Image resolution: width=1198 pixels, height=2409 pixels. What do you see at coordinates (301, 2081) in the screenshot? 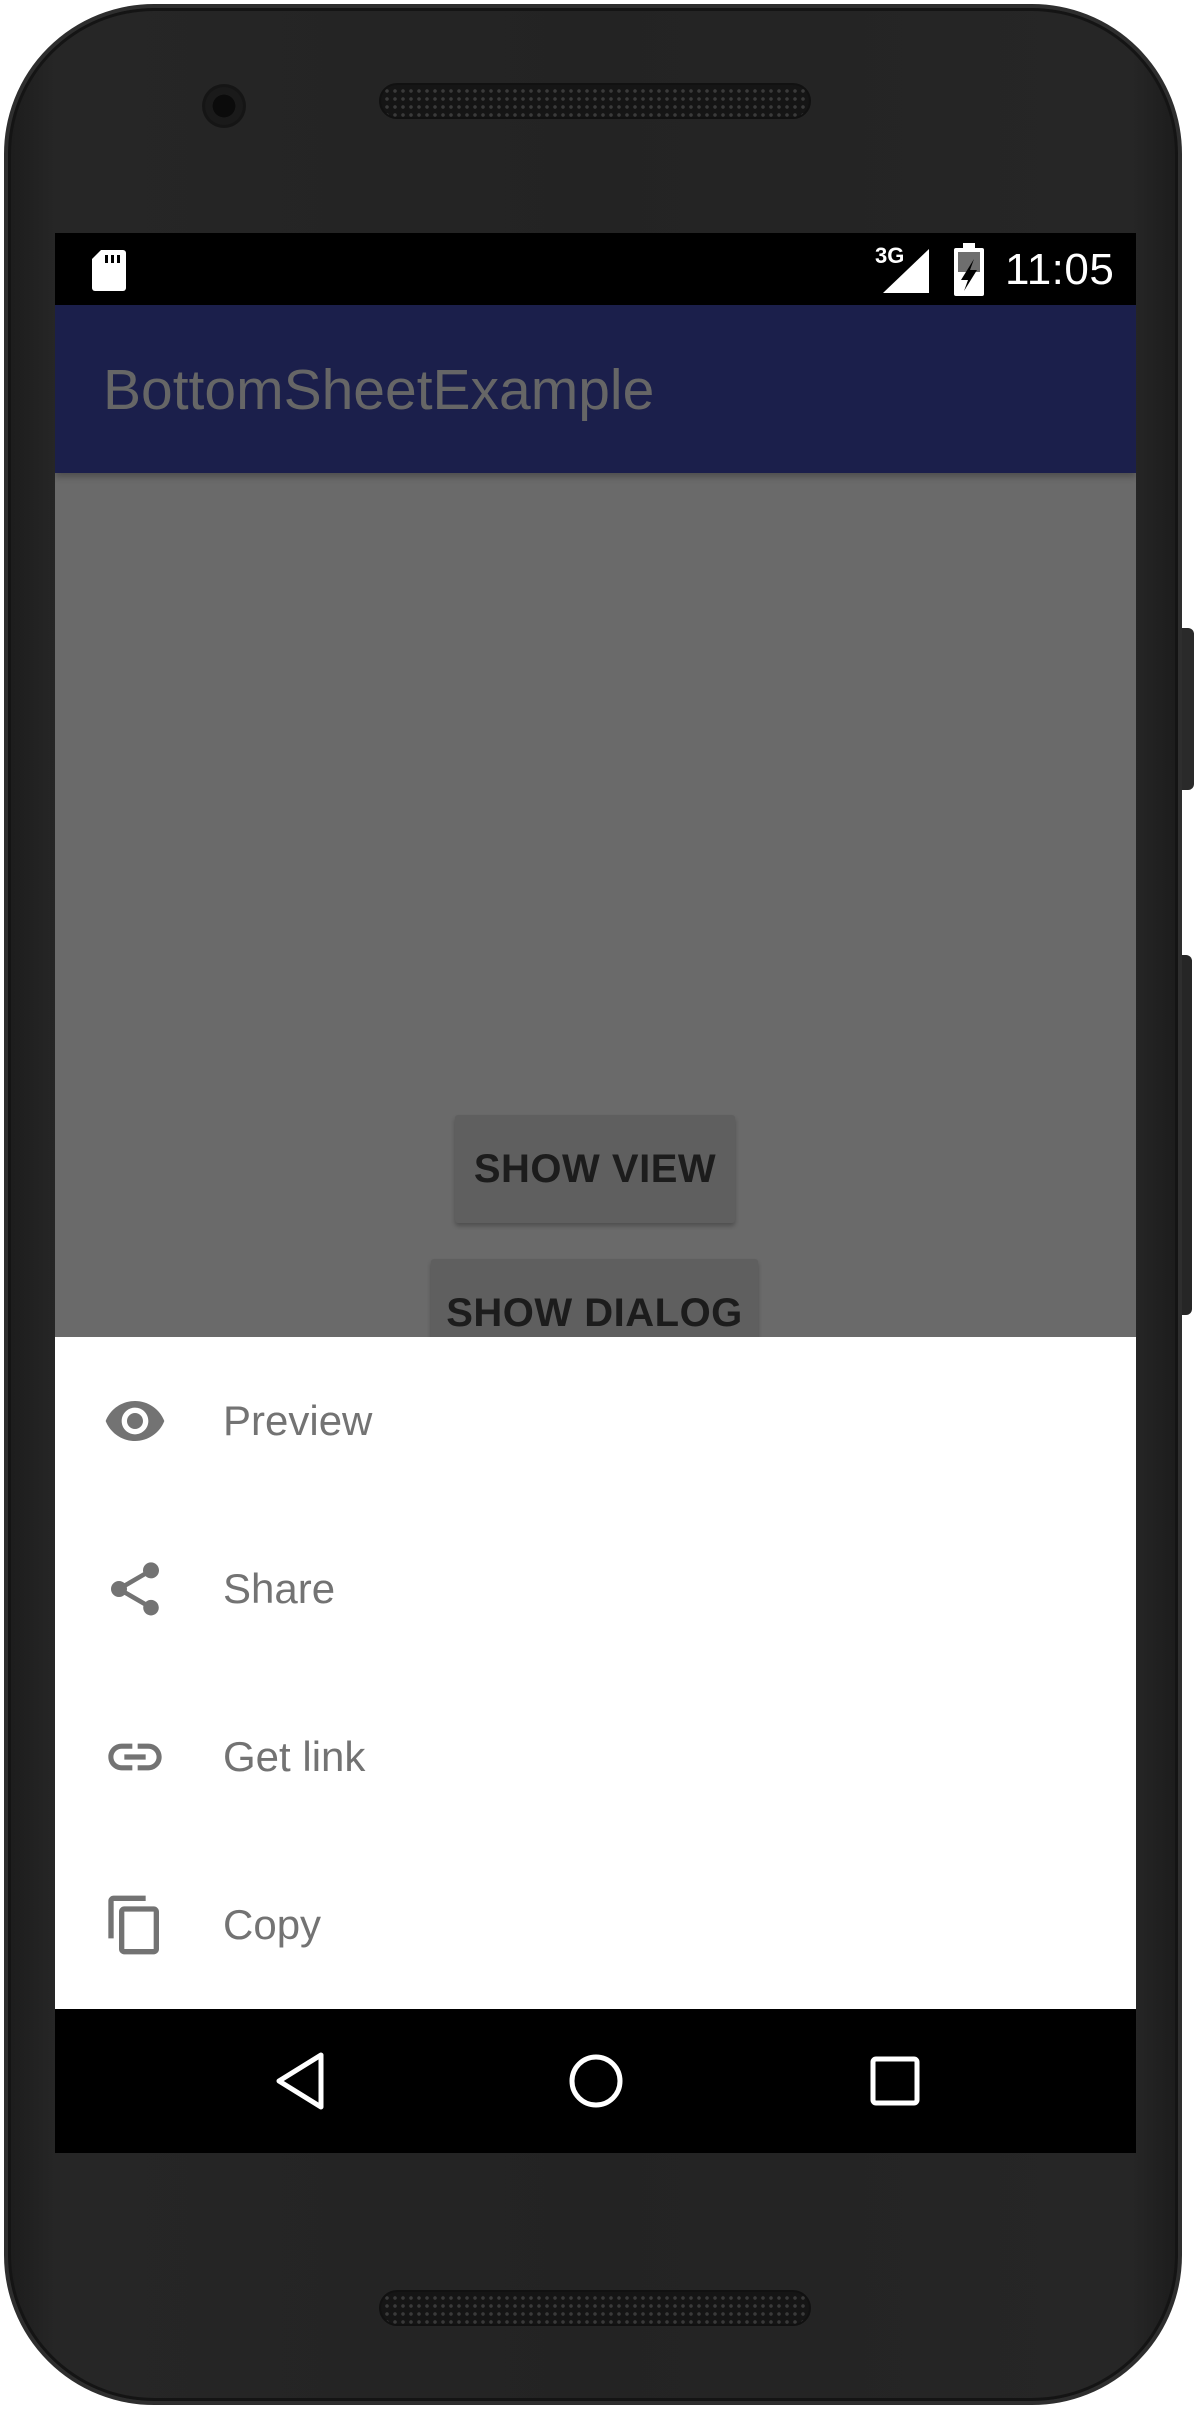
I see `back-icon` at bounding box center [301, 2081].